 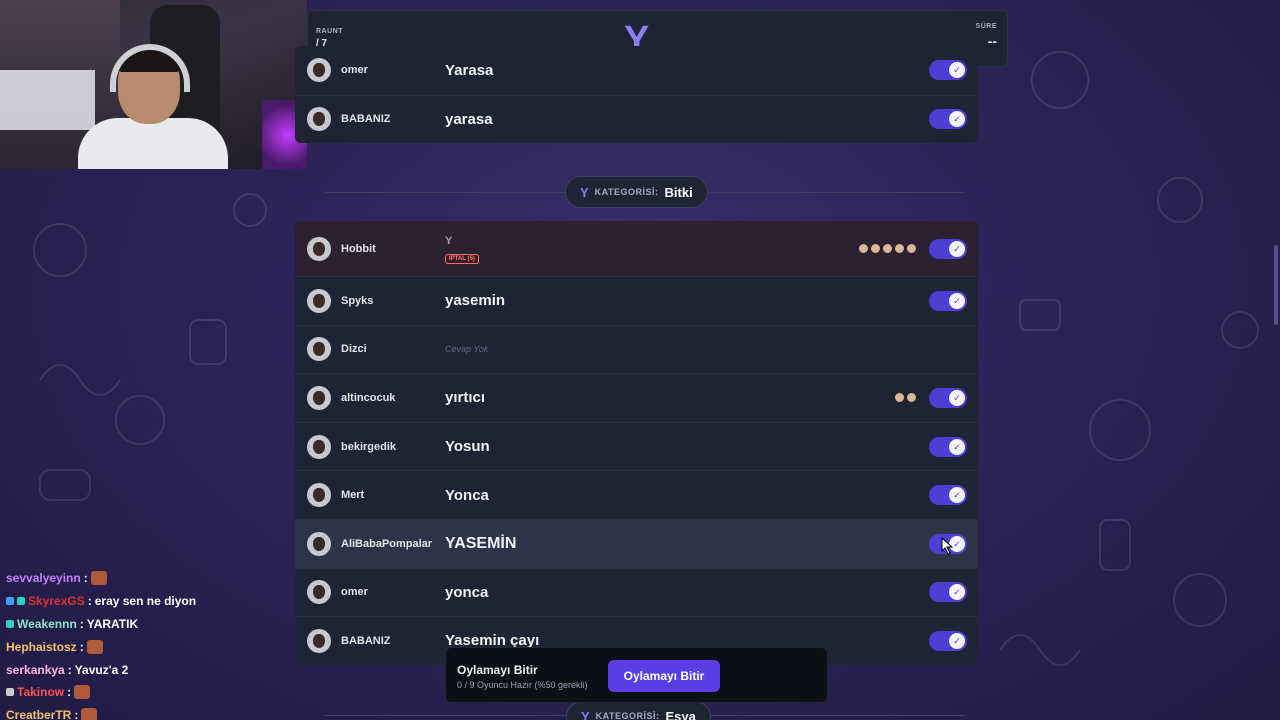 I want to click on player-name: Dizci, so click(x=354, y=349).